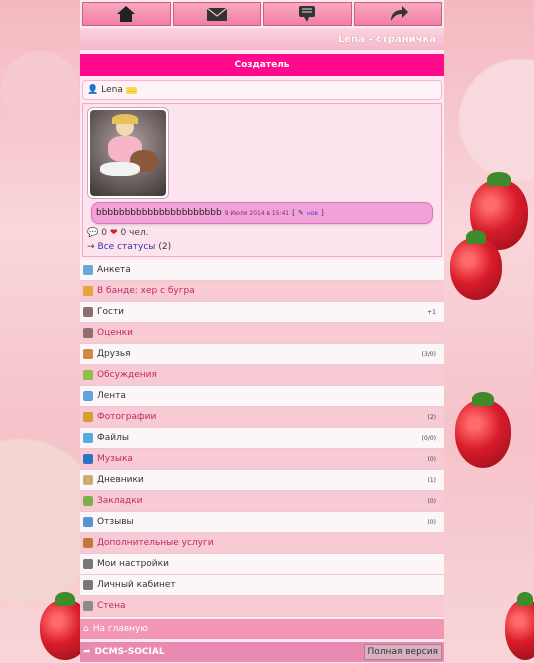 The width and height of the screenshot is (534, 663). What do you see at coordinates (262, 629) in the screenshot?
I see `home-link-row: ⌂ На главную` at bounding box center [262, 629].